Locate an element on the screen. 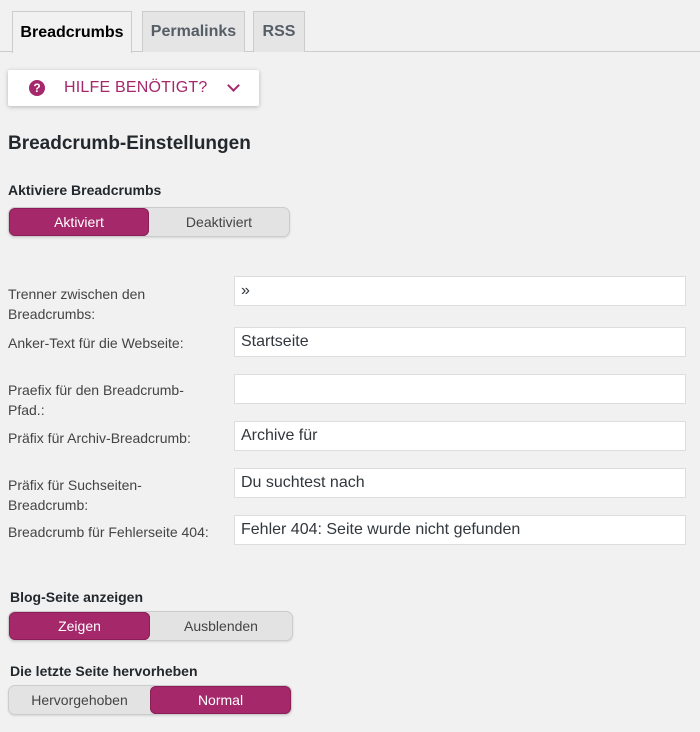 The image size is (700, 732). enable-breadcrumbs-toggle: Aktiviert Deaktiviert is located at coordinates (149, 222).